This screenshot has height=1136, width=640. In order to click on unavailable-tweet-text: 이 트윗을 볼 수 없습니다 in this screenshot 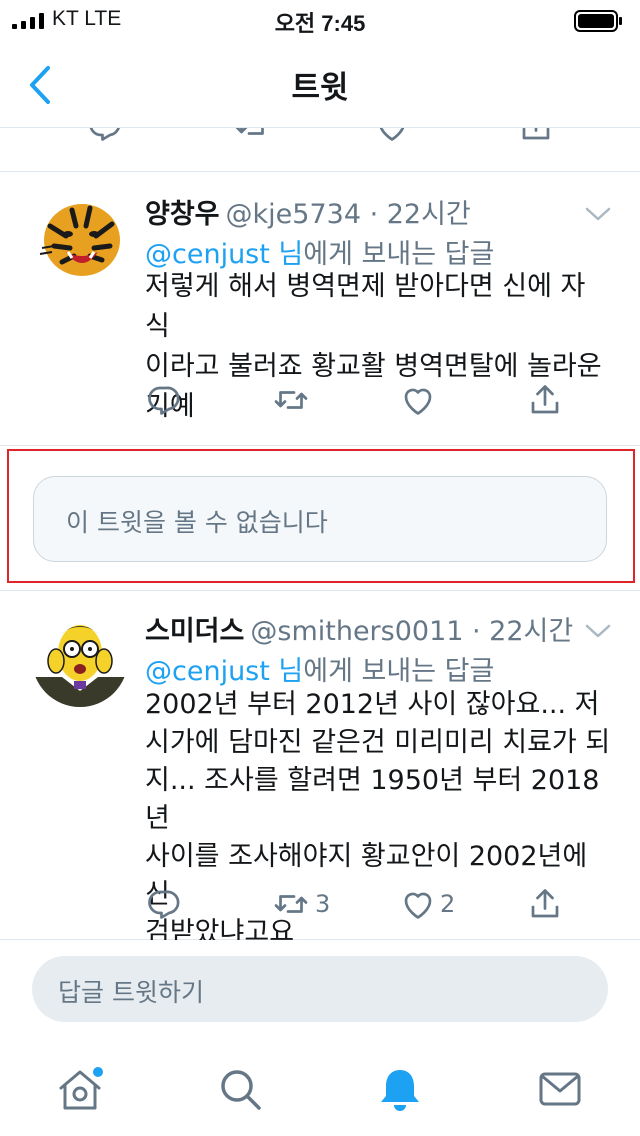, I will do `click(197, 522)`.